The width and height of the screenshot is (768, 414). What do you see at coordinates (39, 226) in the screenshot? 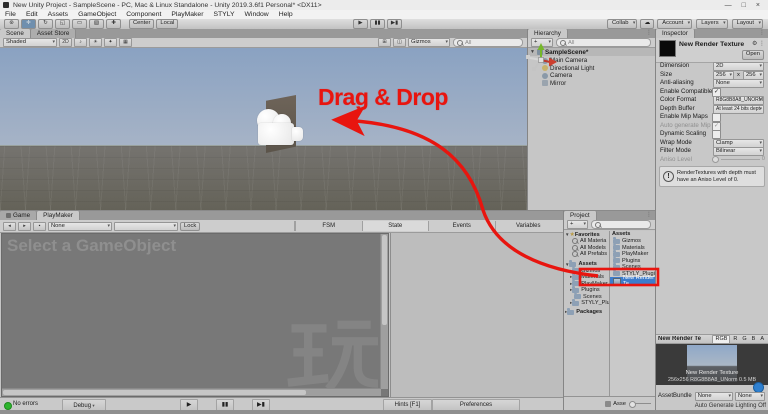
I see `fsm-stop-button: ▪` at bounding box center [39, 226].